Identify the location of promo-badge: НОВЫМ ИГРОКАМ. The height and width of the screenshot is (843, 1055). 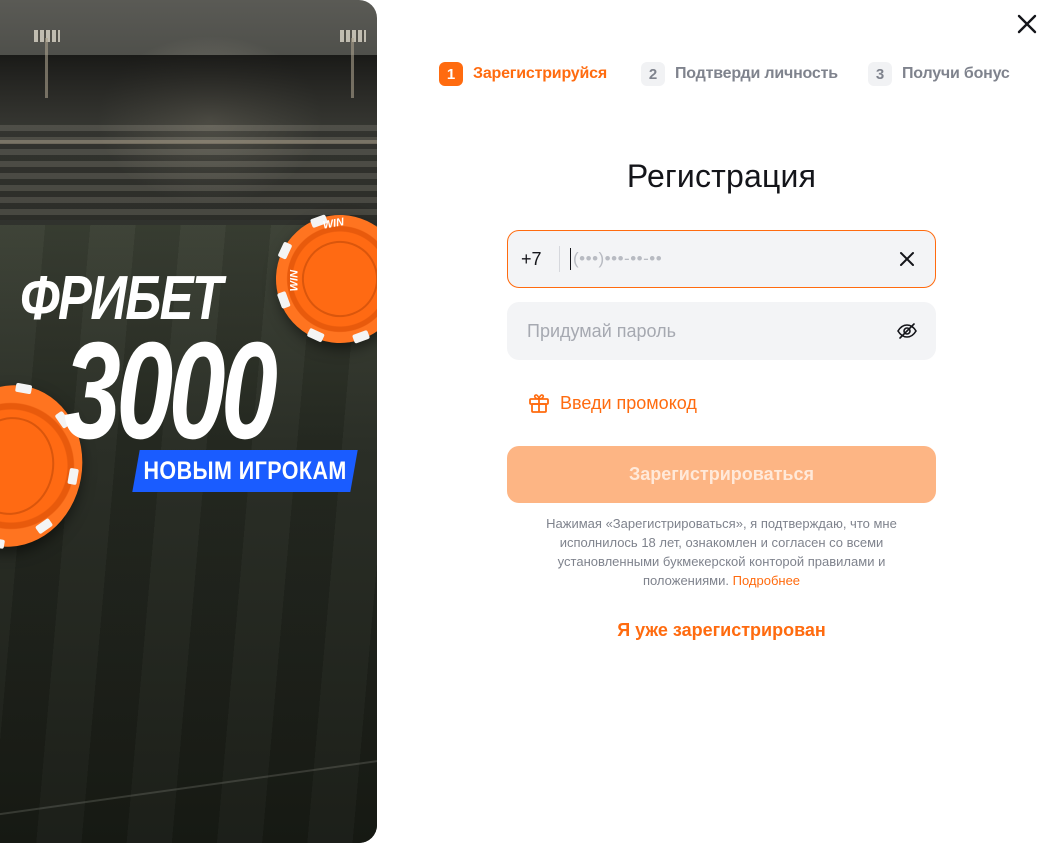
(245, 471).